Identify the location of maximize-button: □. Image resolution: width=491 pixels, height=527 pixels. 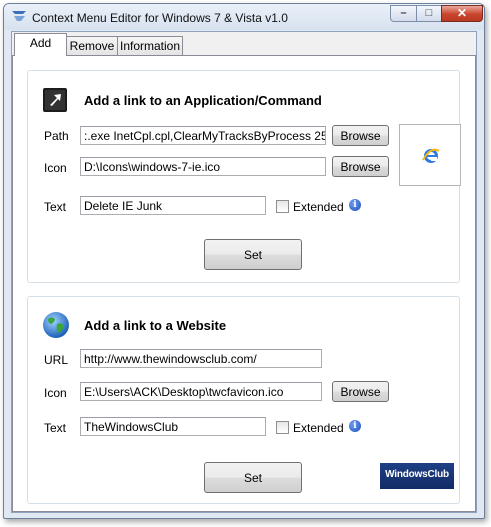
(429, 13).